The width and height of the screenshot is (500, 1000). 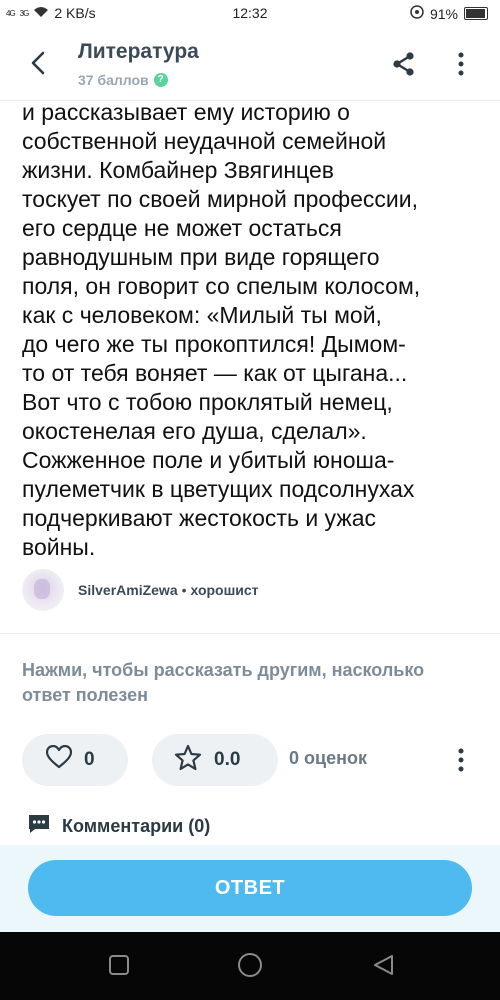 What do you see at coordinates (250, 14) in the screenshot?
I see `status-bar: 4G 3G 2 KB/s 12:32 91%` at bounding box center [250, 14].